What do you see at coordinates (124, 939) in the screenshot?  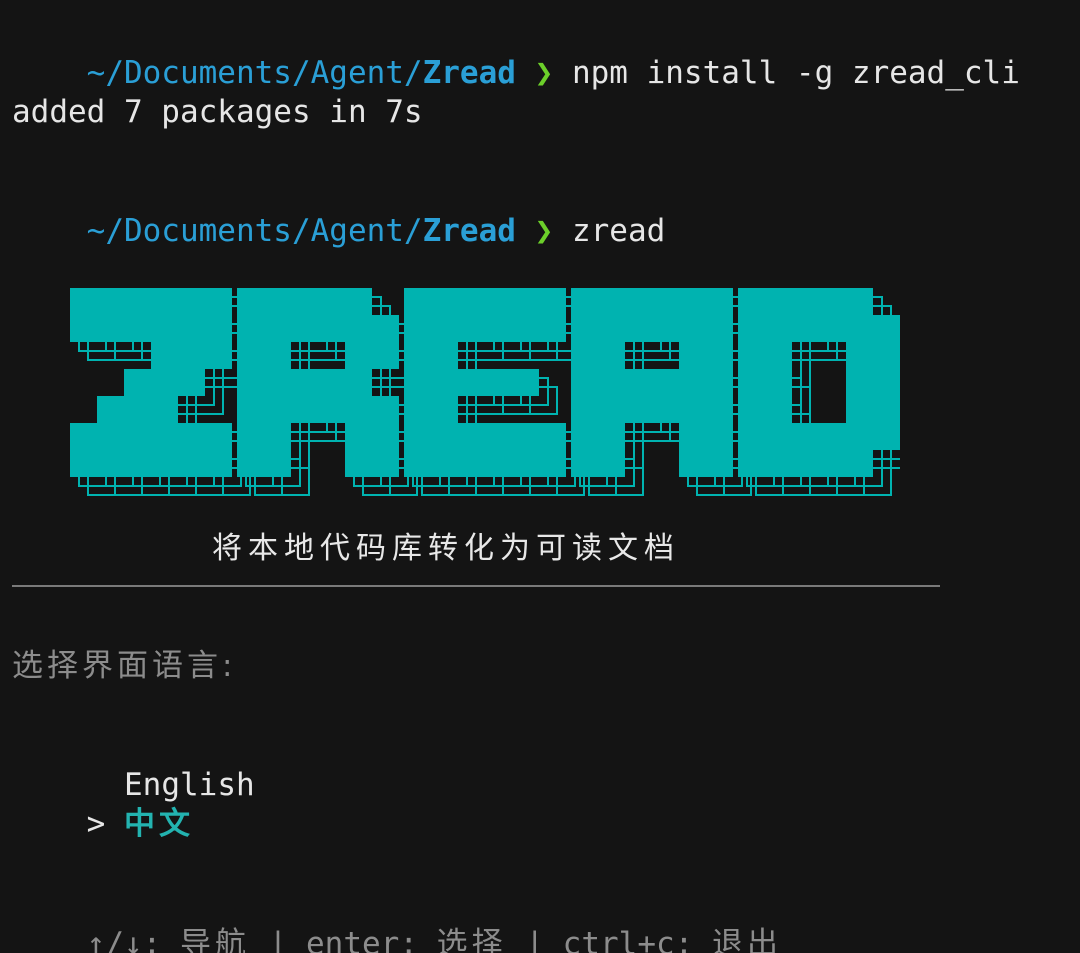 I see `help-nav-key: ↑/↓:` at bounding box center [124, 939].